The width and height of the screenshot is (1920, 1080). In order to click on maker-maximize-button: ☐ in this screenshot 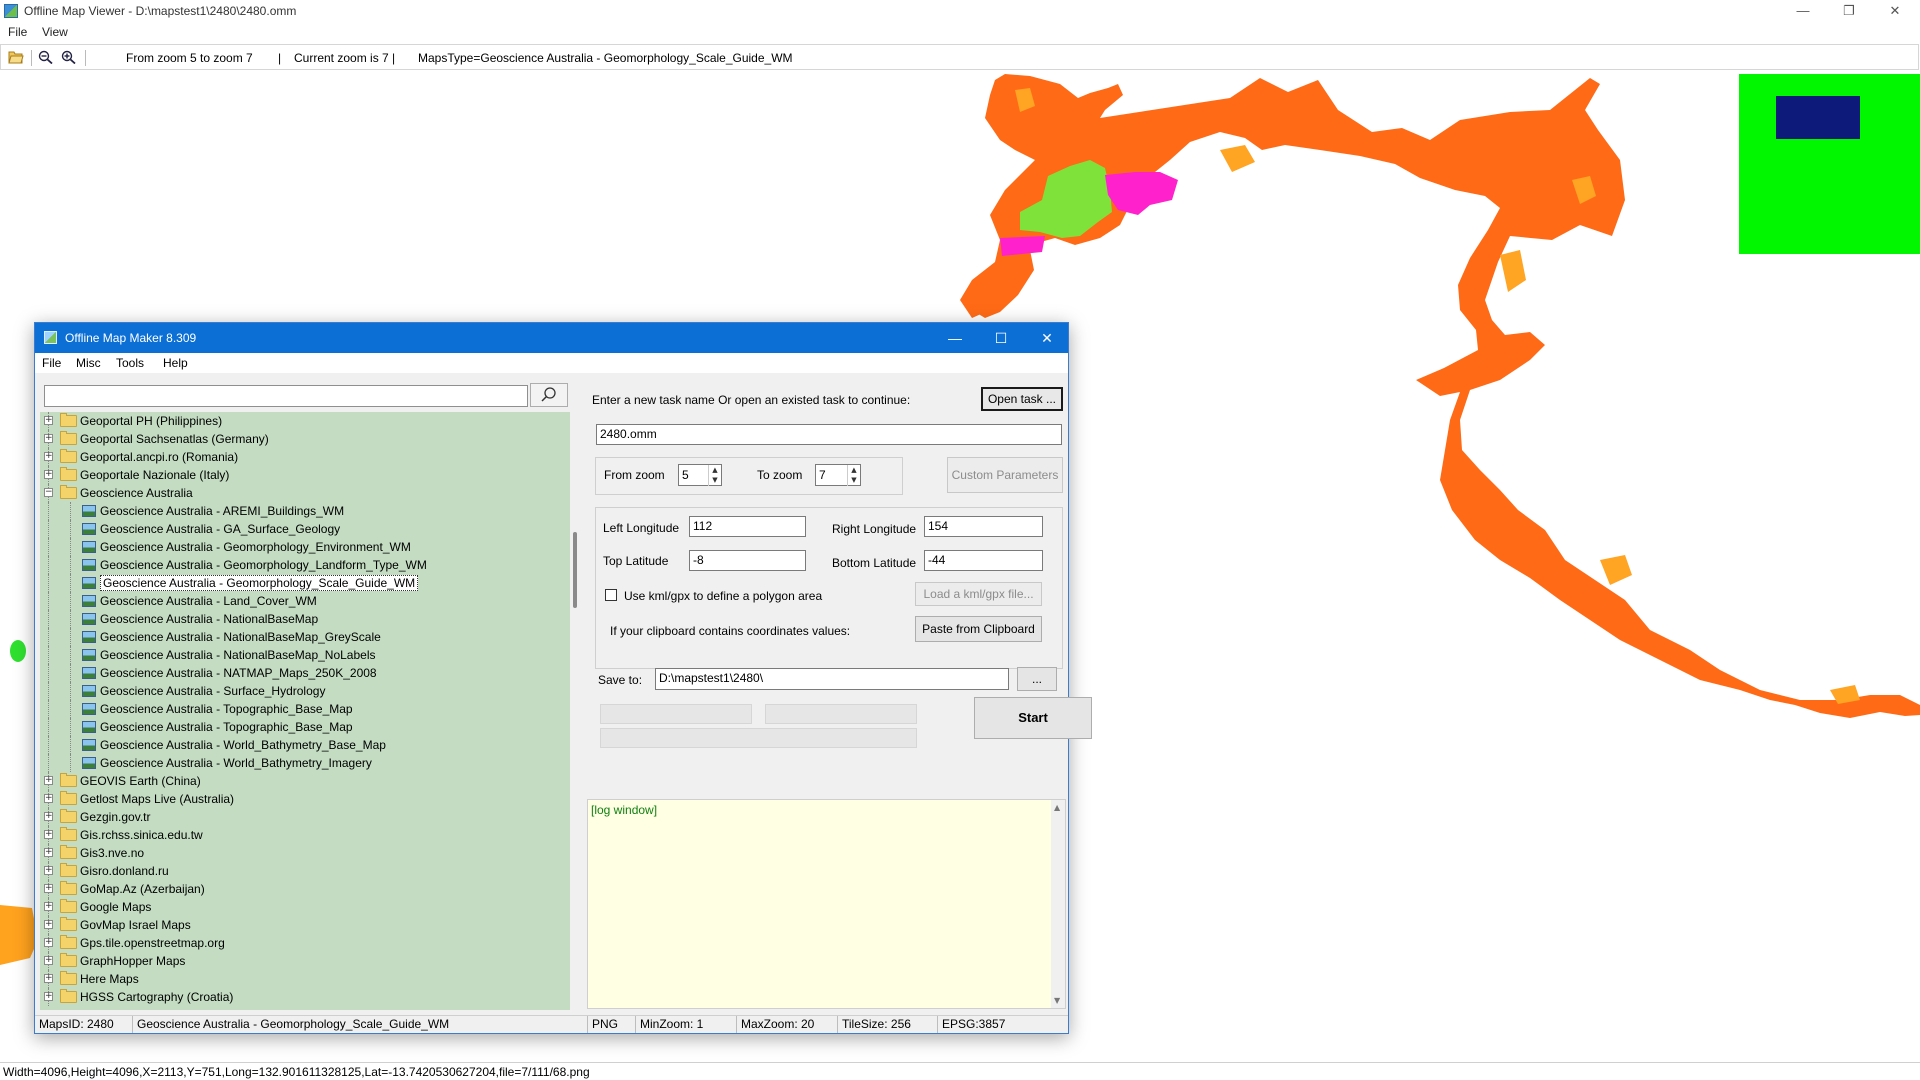, I will do `click(1001, 338)`.